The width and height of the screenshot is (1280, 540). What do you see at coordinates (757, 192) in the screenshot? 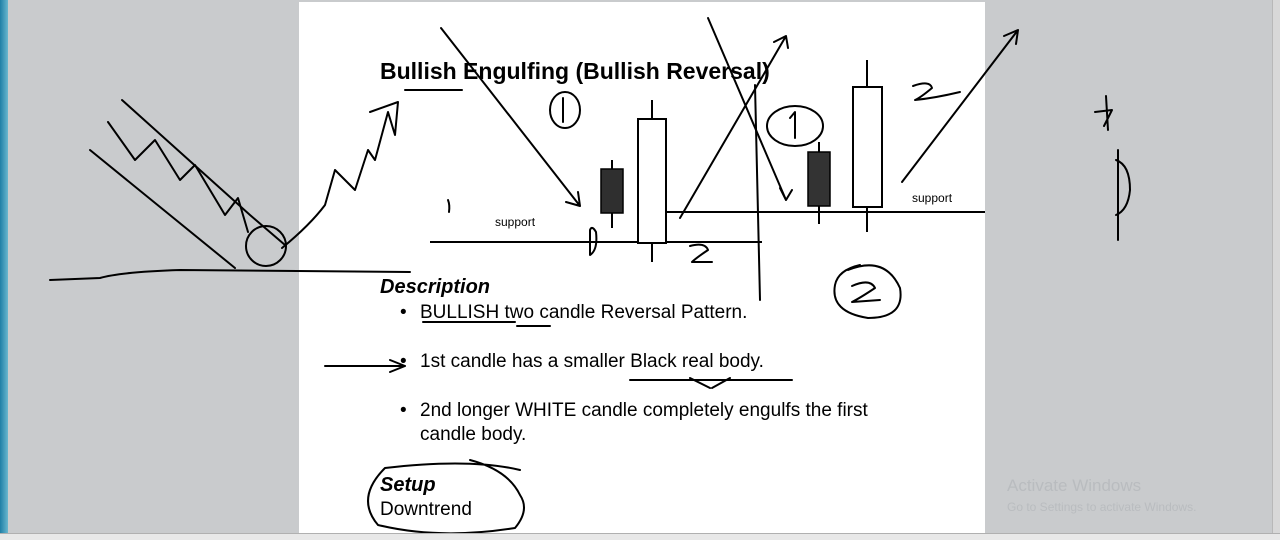
I see `ink-vertical-line` at bounding box center [757, 192].